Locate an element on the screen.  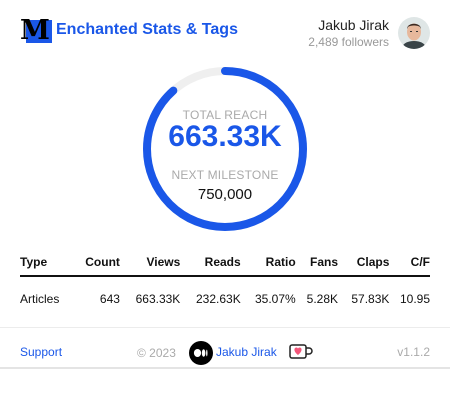
coffee-heart-icon is located at coordinates (301, 352).